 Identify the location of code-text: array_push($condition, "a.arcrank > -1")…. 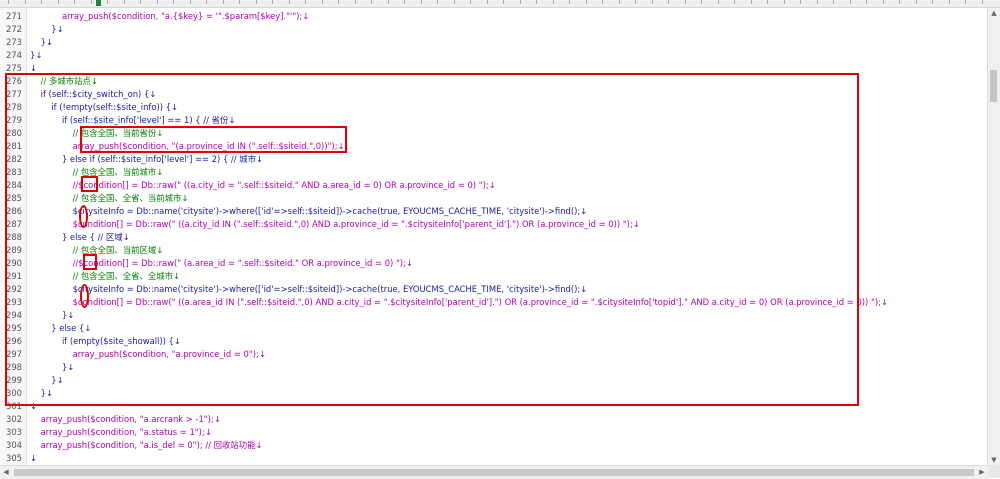
(125, 419).